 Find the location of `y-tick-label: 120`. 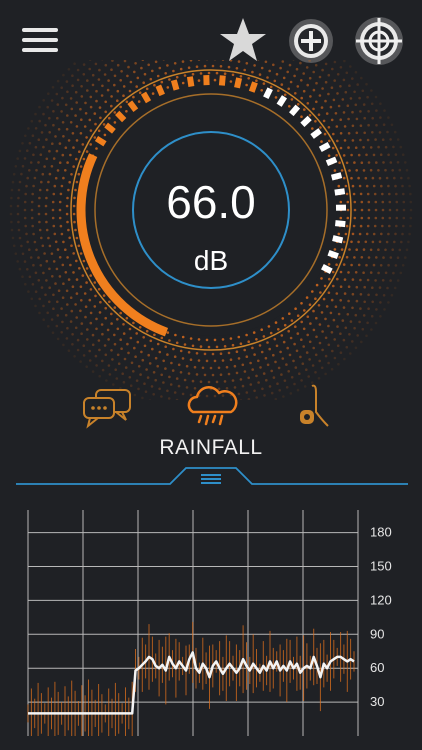

y-tick-label: 120 is located at coordinates (381, 599).